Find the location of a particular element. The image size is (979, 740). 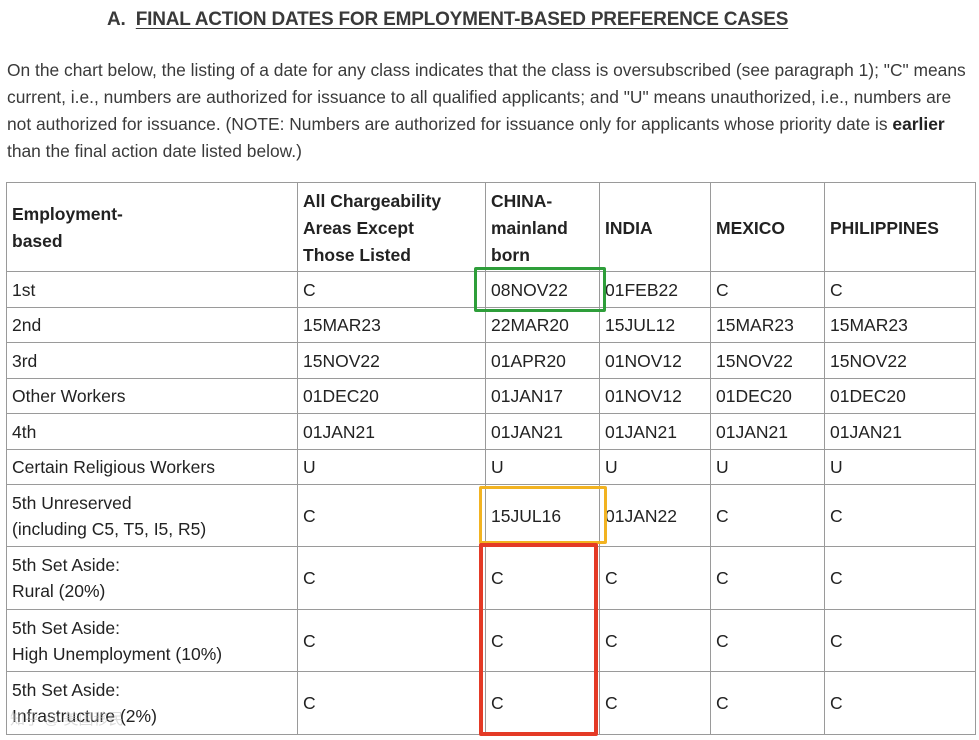

date-cell: 01JAN17 is located at coordinates (542, 396).